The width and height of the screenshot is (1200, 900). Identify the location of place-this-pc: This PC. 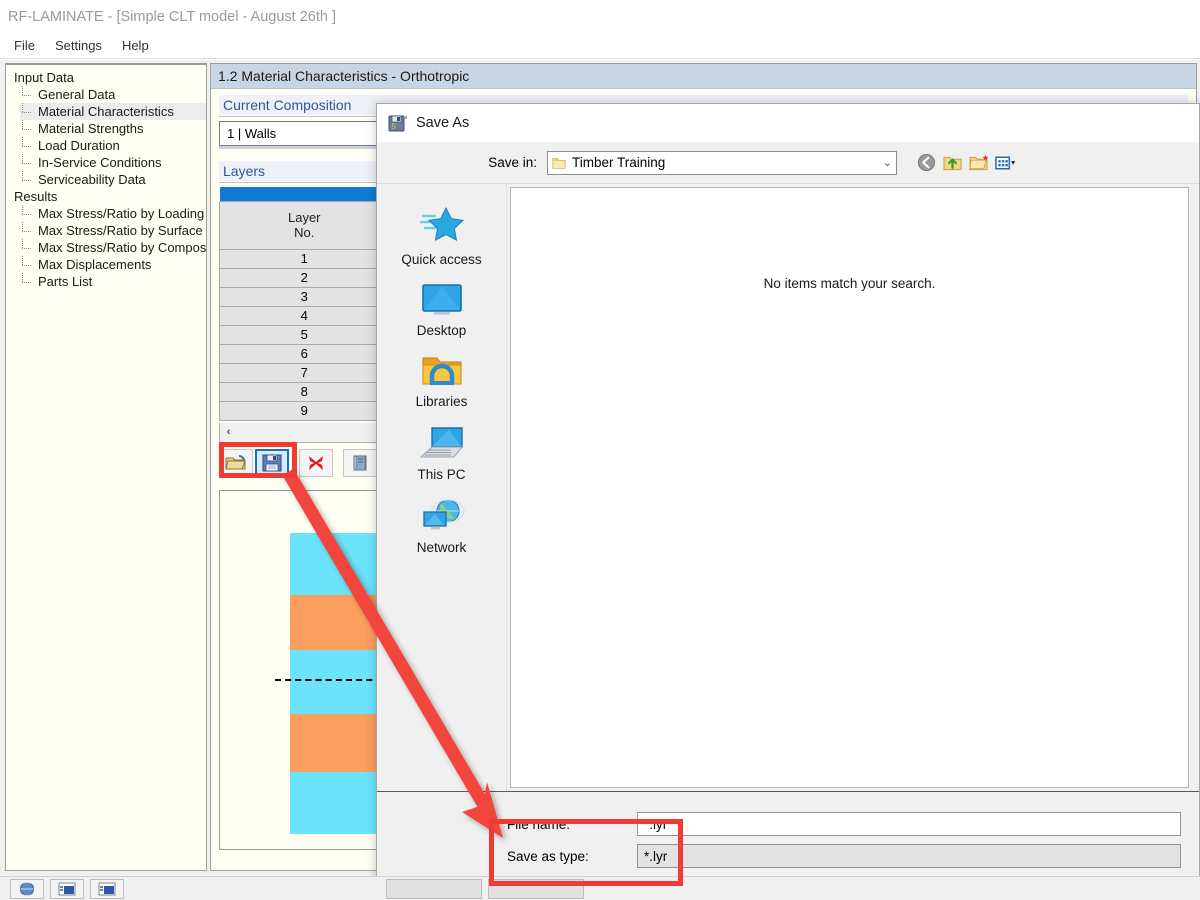
(442, 452).